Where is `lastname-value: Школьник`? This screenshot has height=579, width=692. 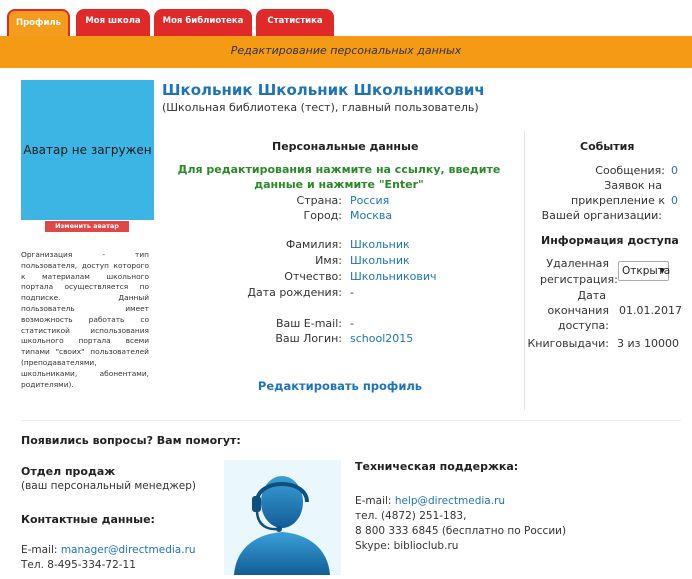
lastname-value: Школьник is located at coordinates (380, 244).